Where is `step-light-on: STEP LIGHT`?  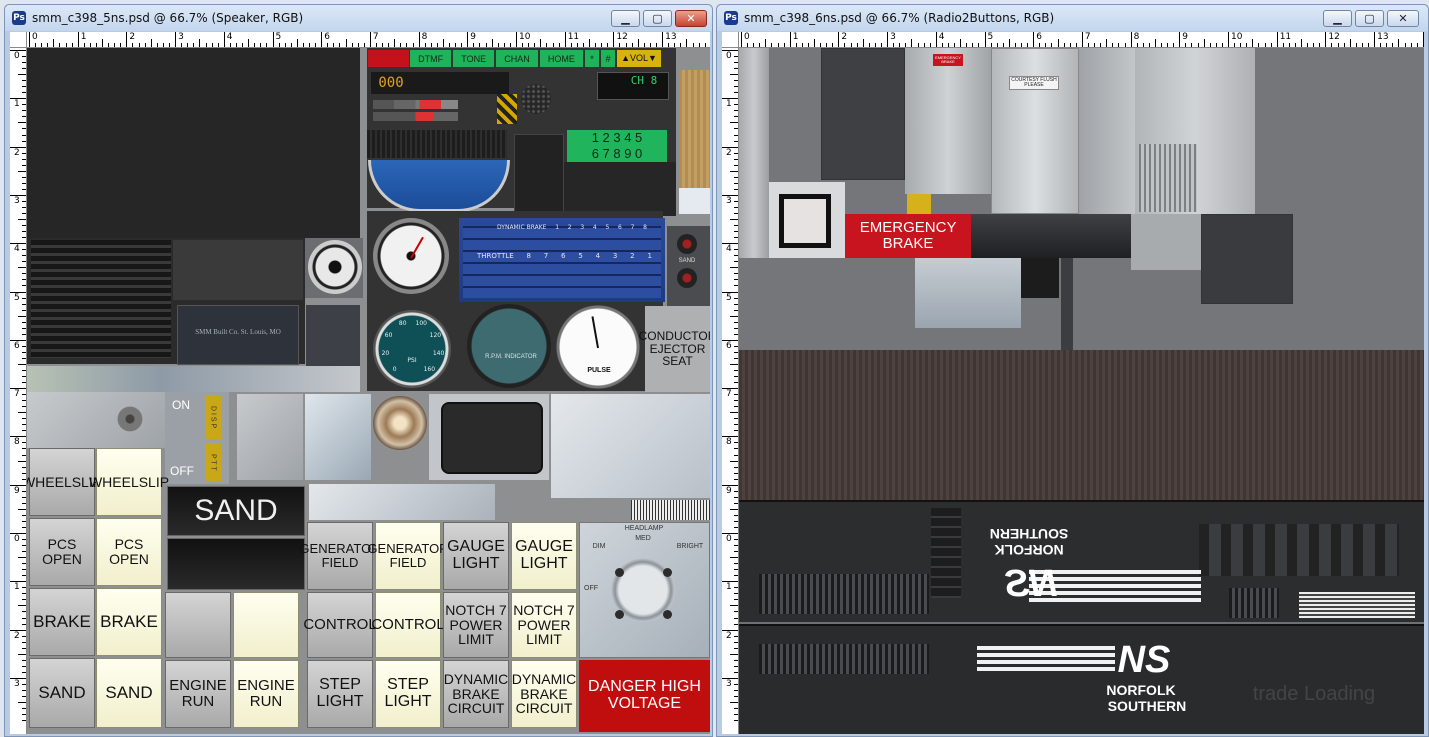
step-light-on: STEP LIGHT is located at coordinates (408, 694).